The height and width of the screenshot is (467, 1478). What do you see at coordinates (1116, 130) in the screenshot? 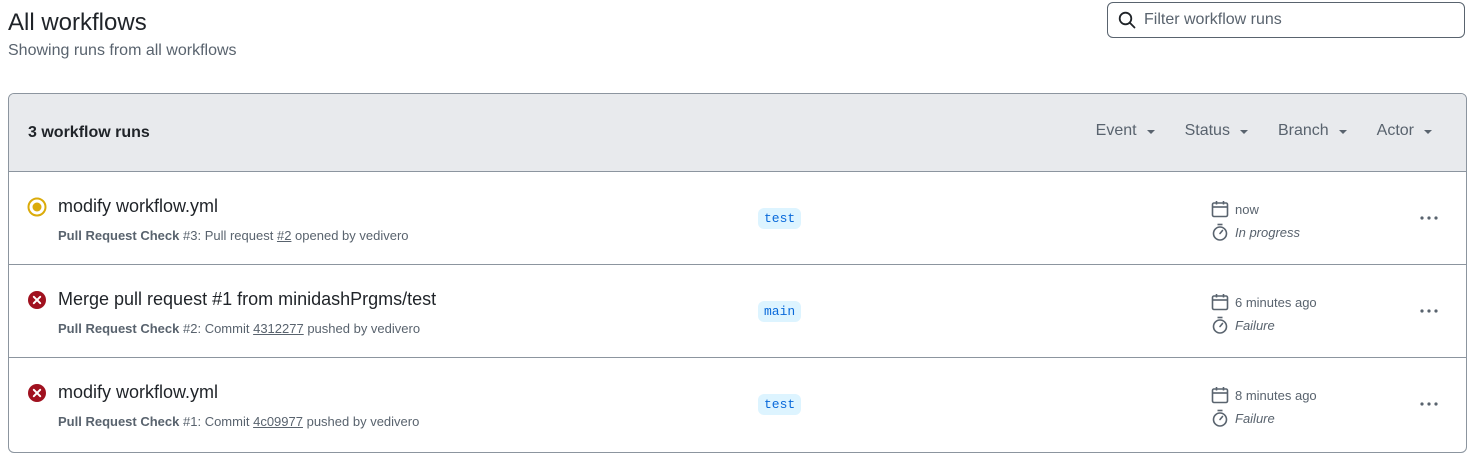
I see `event-filter-label: Event` at bounding box center [1116, 130].